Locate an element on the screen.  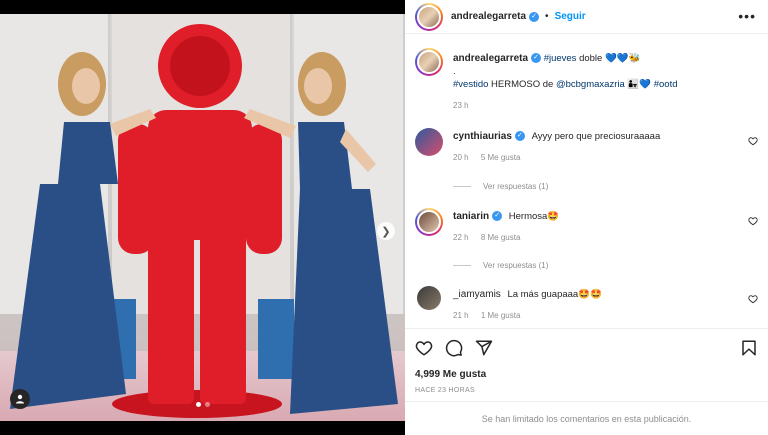
bookmark-icon is located at coordinates (749, 348).